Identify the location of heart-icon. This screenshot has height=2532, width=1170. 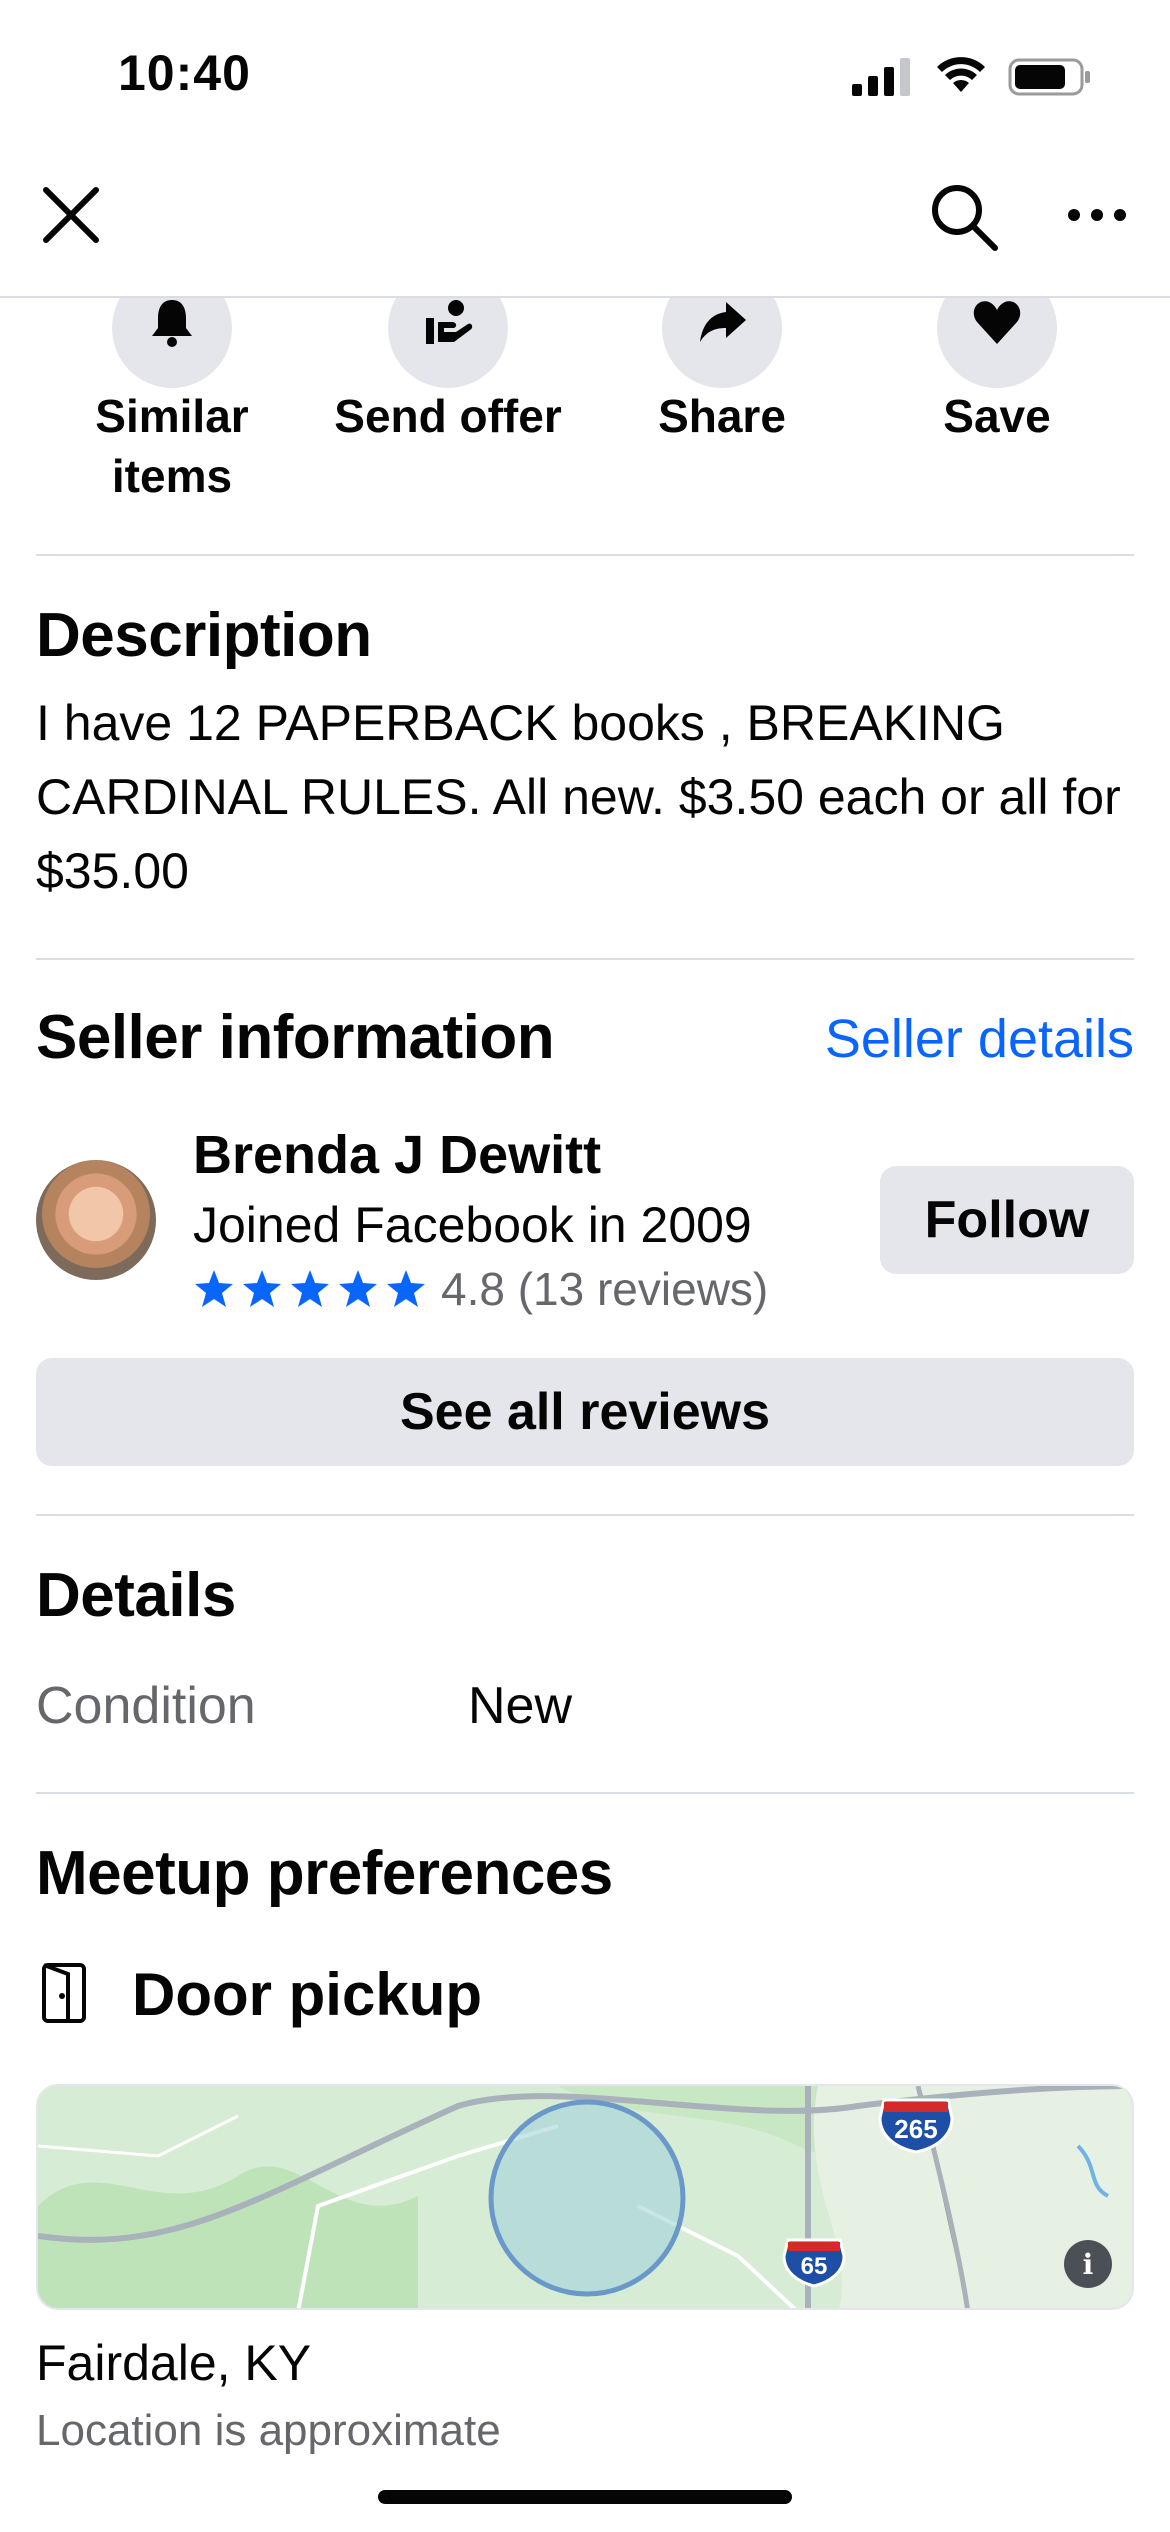
(997, 322).